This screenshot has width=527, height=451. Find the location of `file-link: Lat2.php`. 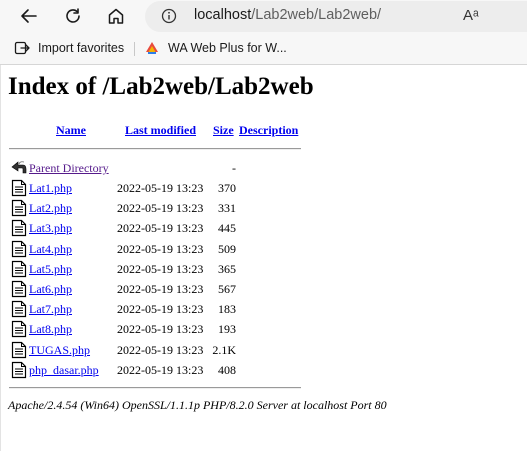

file-link: Lat2.php is located at coordinates (50, 208).